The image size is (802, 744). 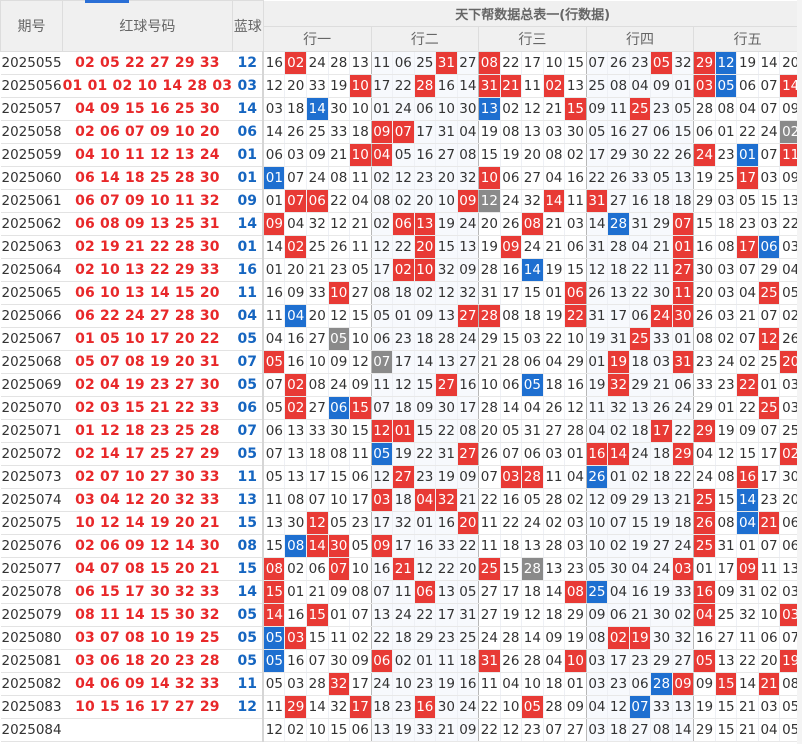 I want to click on period-cell: 2025073, so click(x=31, y=477).